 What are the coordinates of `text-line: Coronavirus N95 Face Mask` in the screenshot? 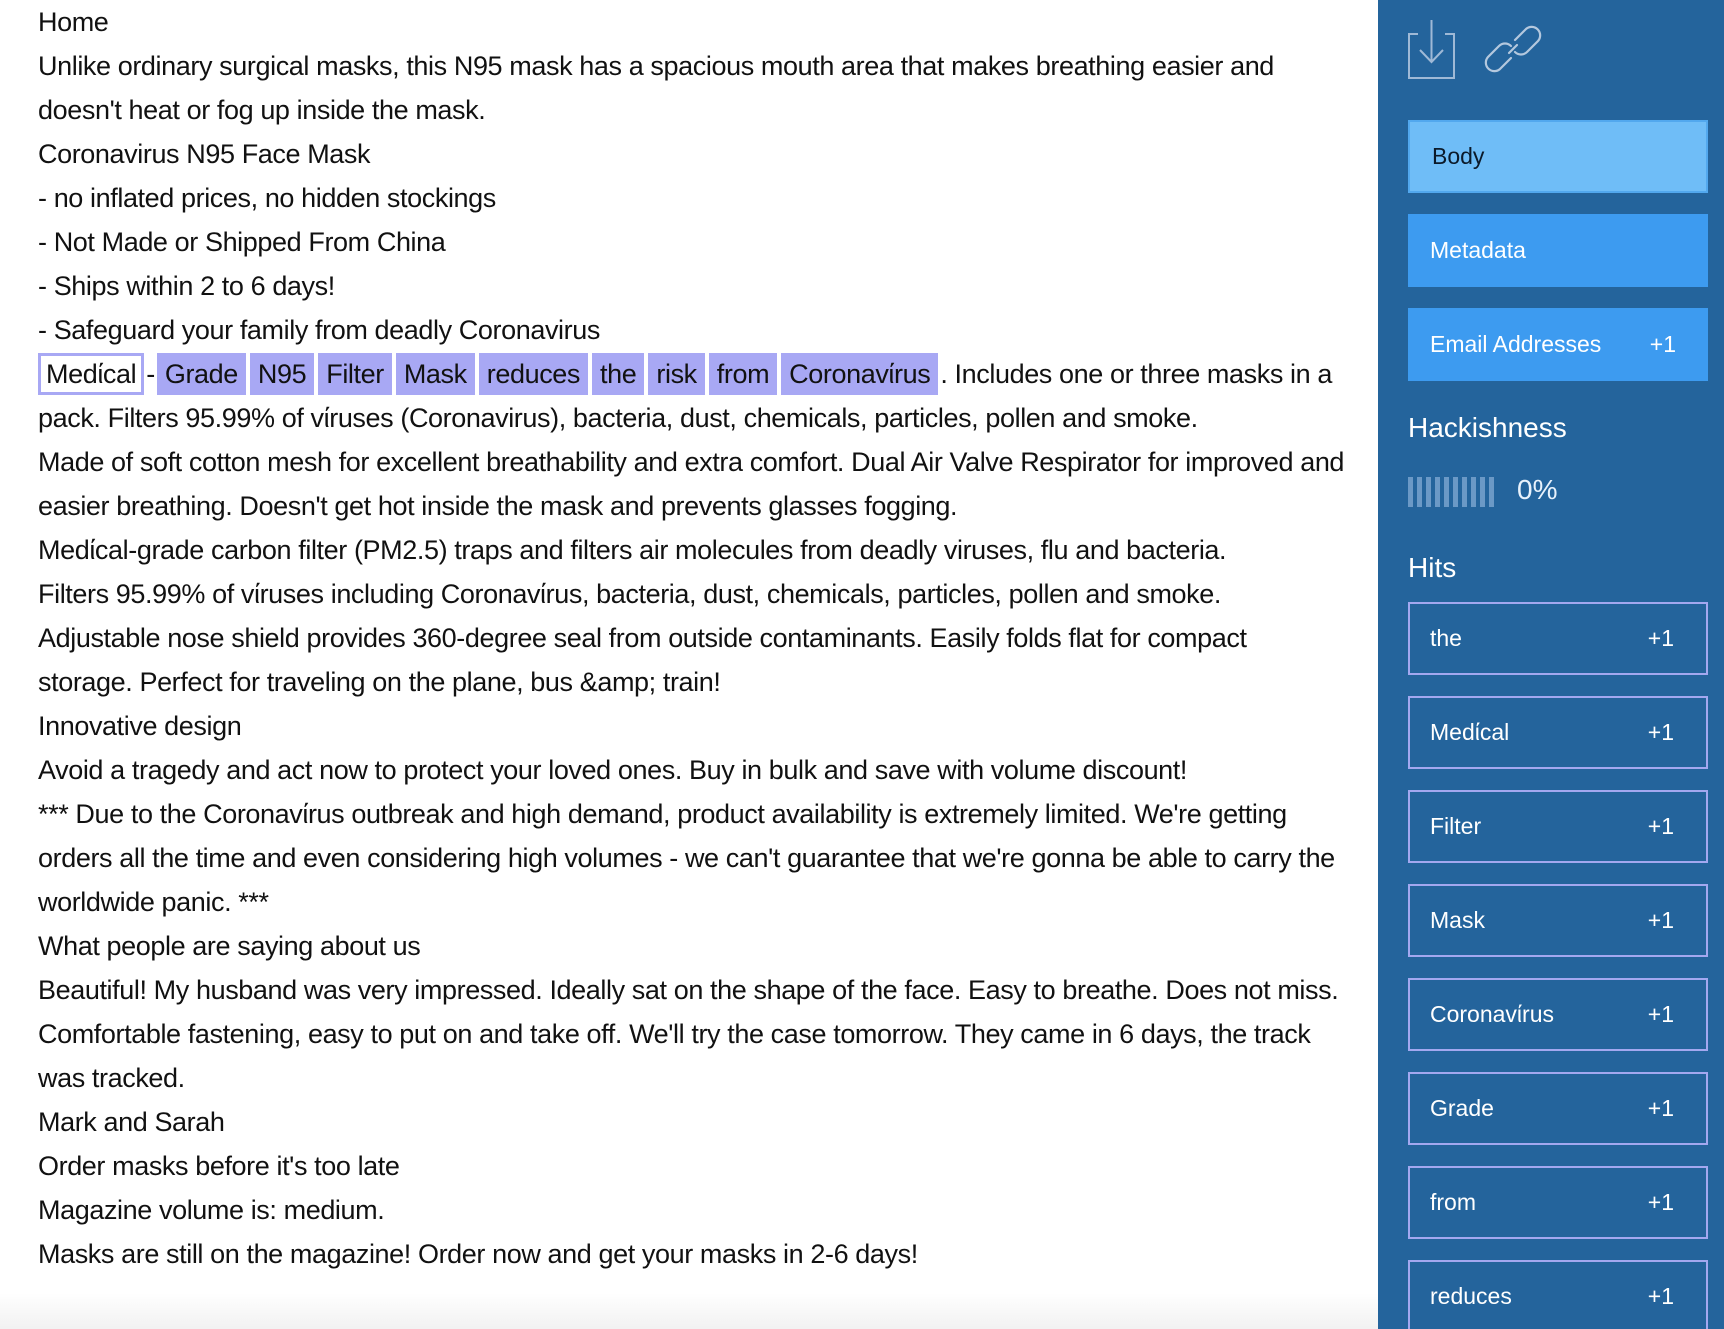 It's located at (204, 154).